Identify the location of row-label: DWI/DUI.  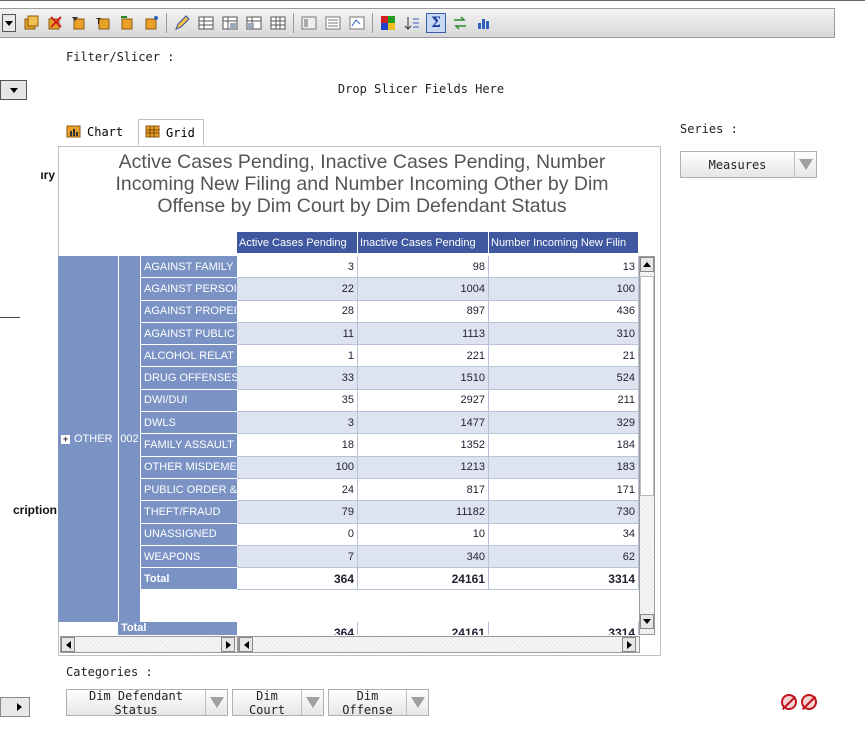
(188, 401).